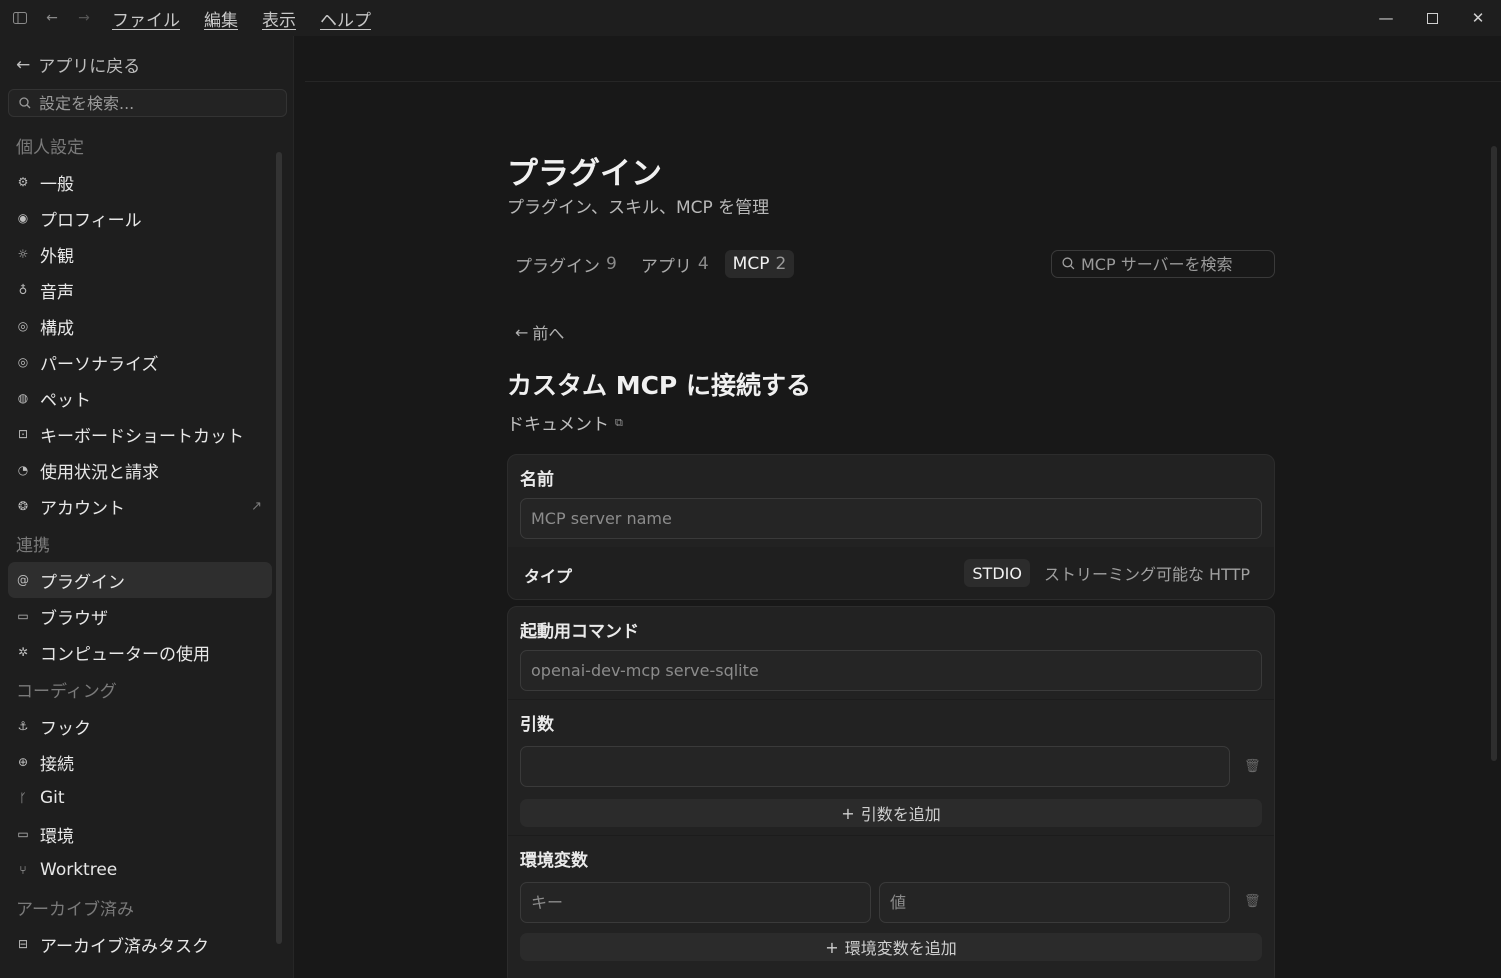 This screenshot has width=1501, height=978. I want to click on menu-view: 表示, so click(279, 18).